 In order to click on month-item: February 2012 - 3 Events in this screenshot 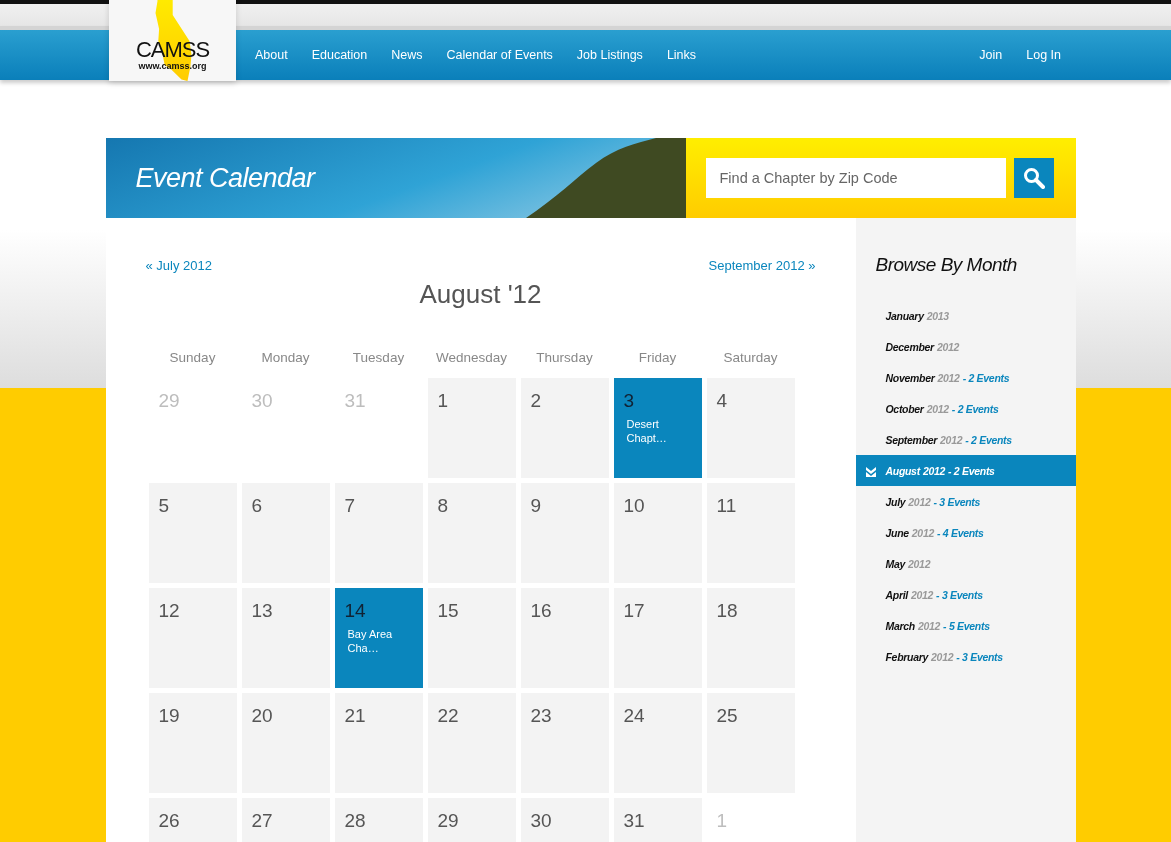, I will do `click(965, 656)`.